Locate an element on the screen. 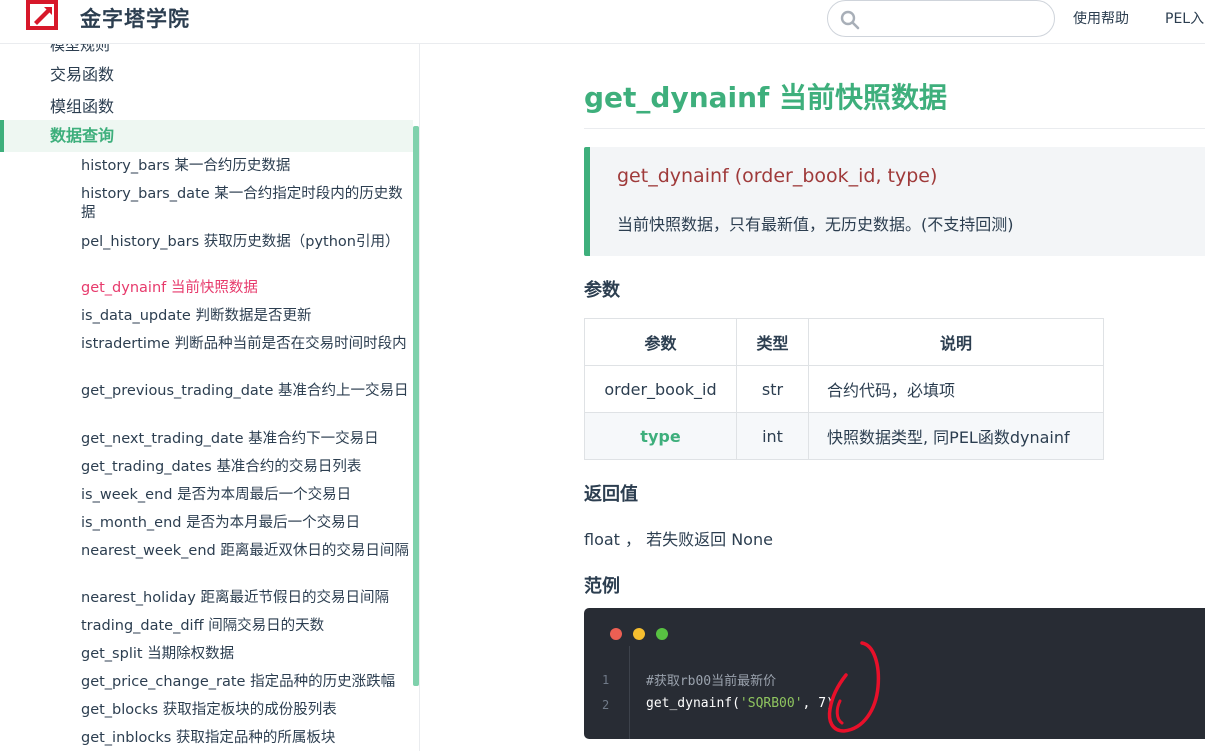  sidebar-item-name: history_bars is located at coordinates (125, 166).